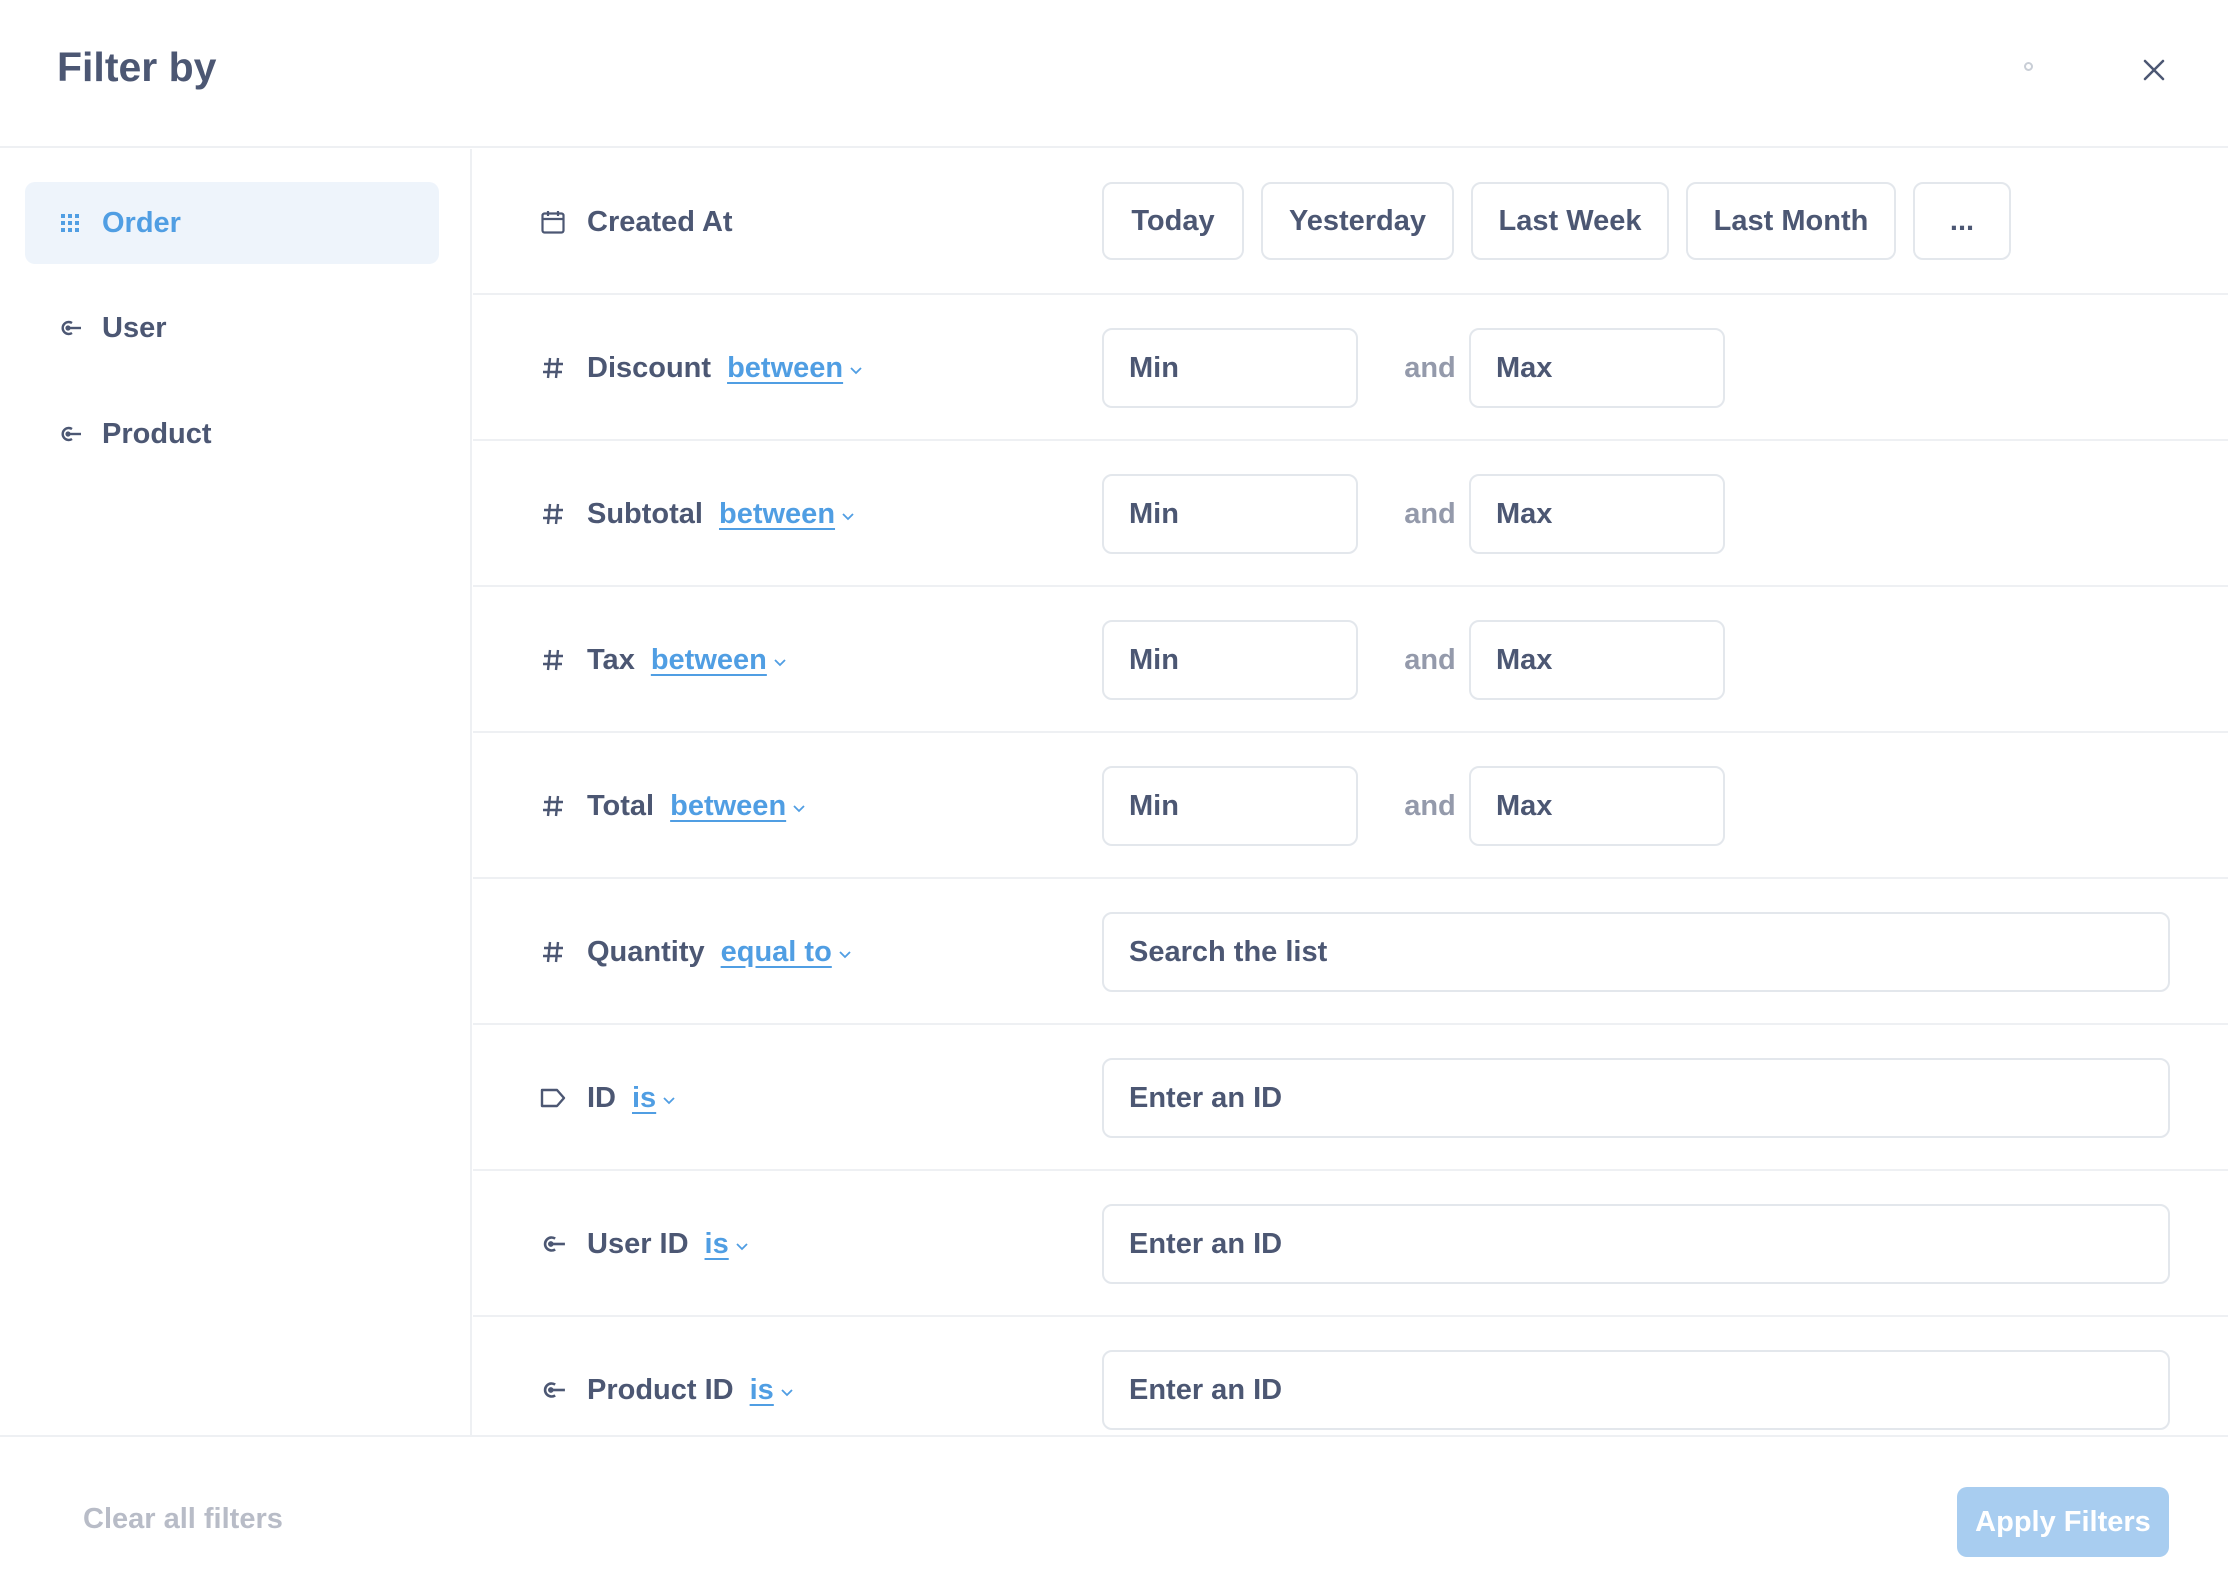 Image resolution: width=2228 pixels, height=1594 pixels. I want to click on filter-row-quantity: Quantity equal to Search the list, so click(1350, 952).